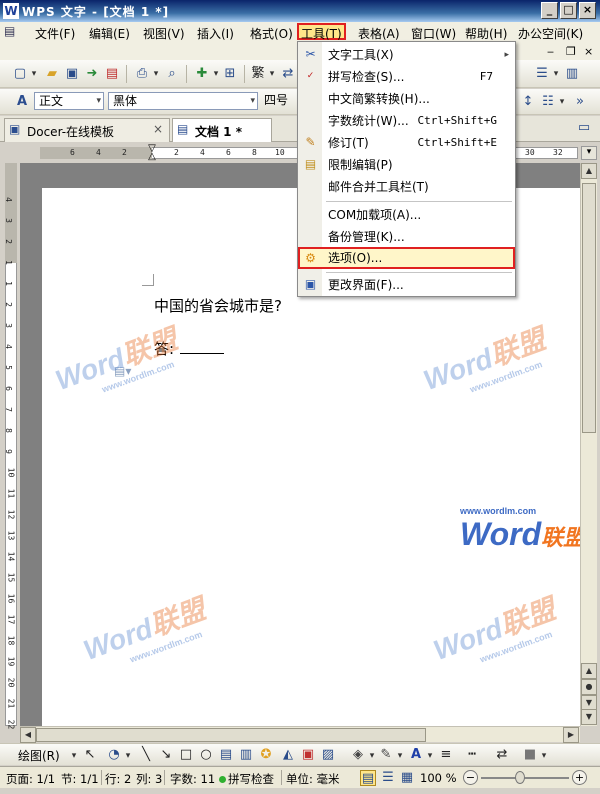 The image size is (600, 794). I want to click on menu-item-spellcheck: ✓ 拼写检查(S)... F7, so click(406, 77).